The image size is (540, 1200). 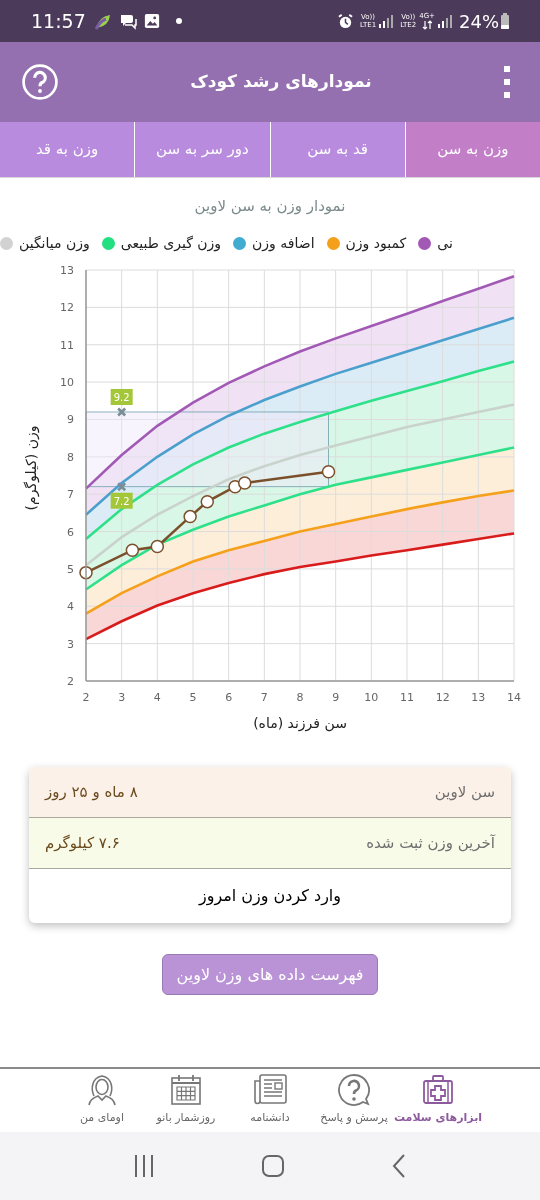 I want to click on tab: وزن به سن, so click(x=472, y=149).